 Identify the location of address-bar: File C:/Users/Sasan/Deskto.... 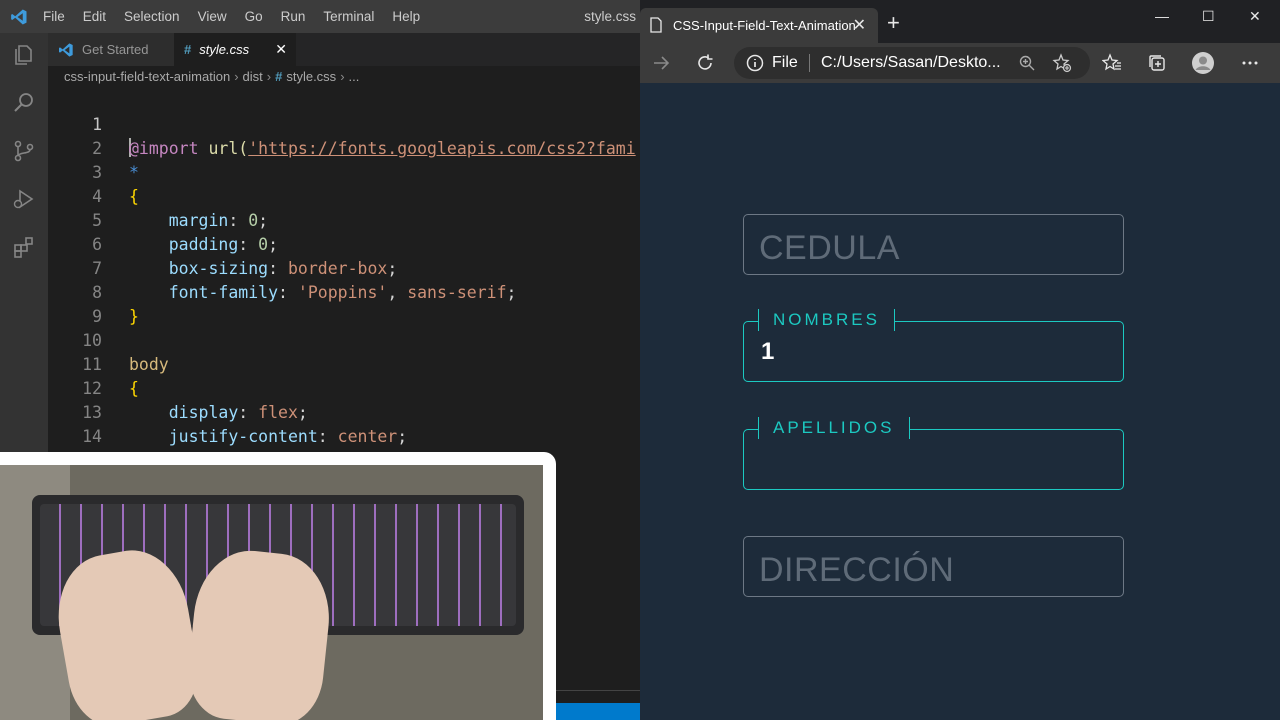
(912, 63).